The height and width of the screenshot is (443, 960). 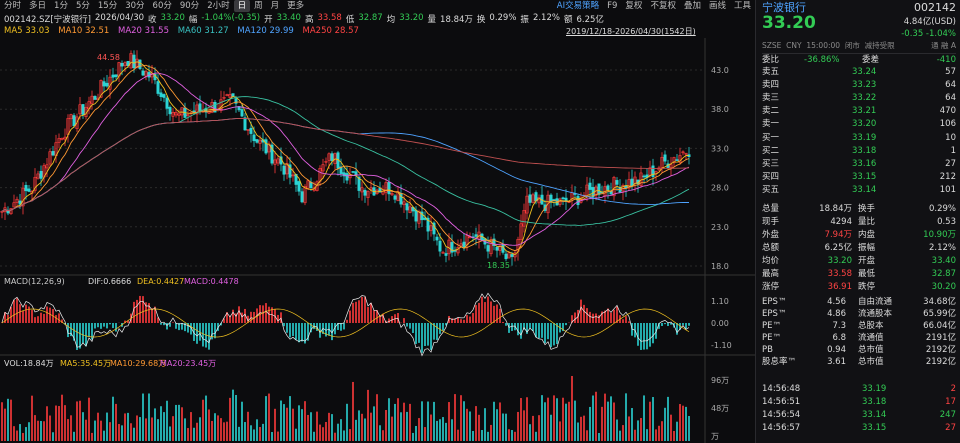 What do you see at coordinates (859, 177) in the screenshot?
I see `bid-level-3: 买四 33.15 212` at bounding box center [859, 177].